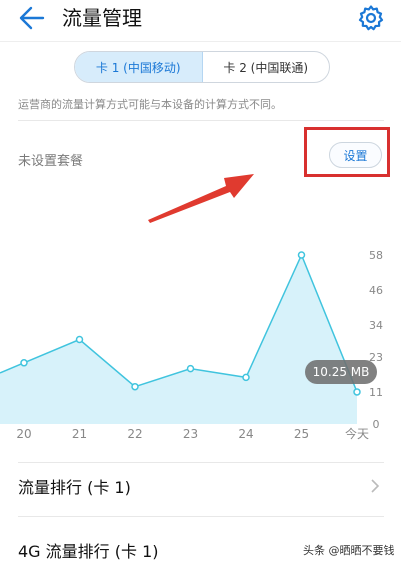 This screenshot has width=401, height=565. I want to click on page-title: 流量管理, so click(102, 18).